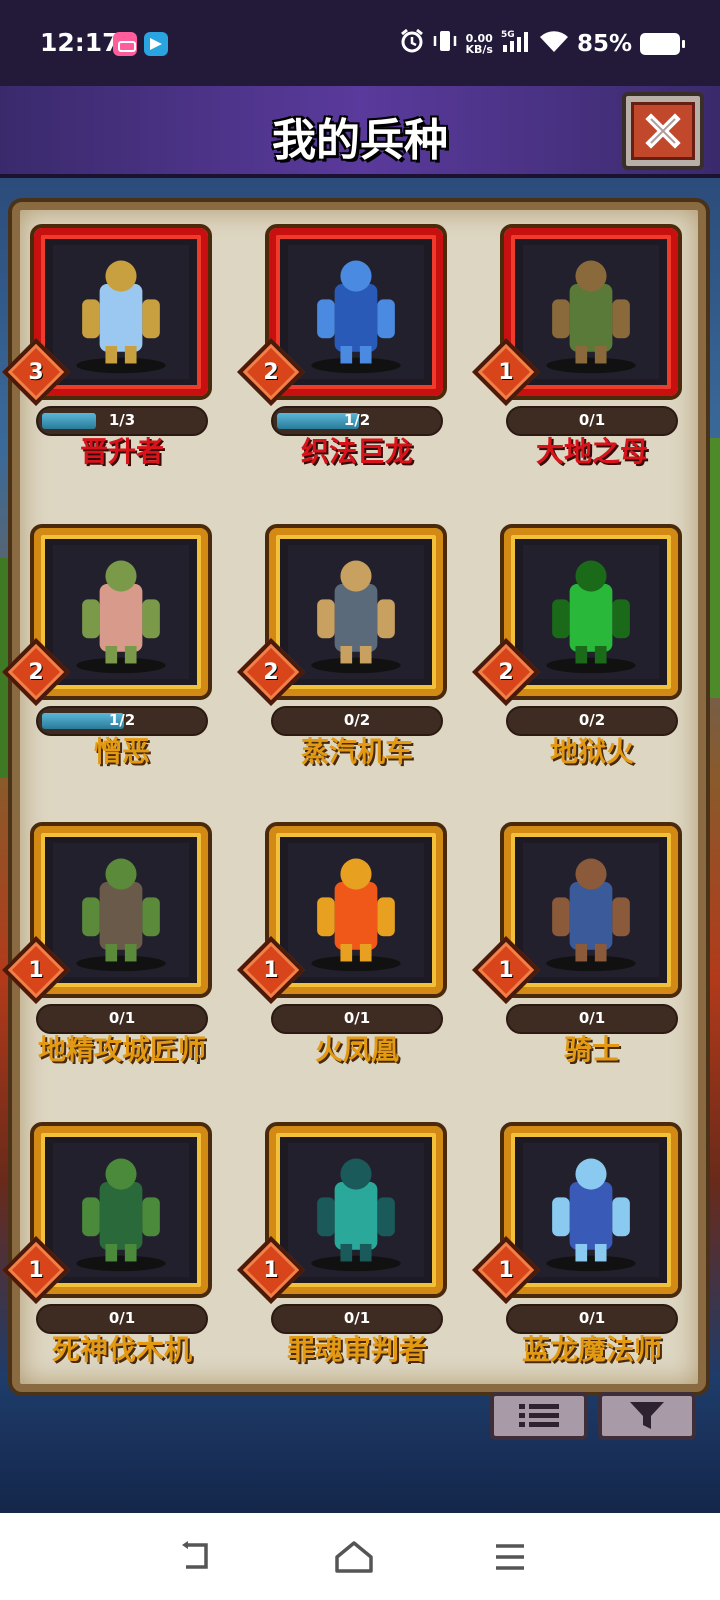 This screenshot has height=1600, width=720. I want to click on progress-bar: 1/3, so click(122, 421).